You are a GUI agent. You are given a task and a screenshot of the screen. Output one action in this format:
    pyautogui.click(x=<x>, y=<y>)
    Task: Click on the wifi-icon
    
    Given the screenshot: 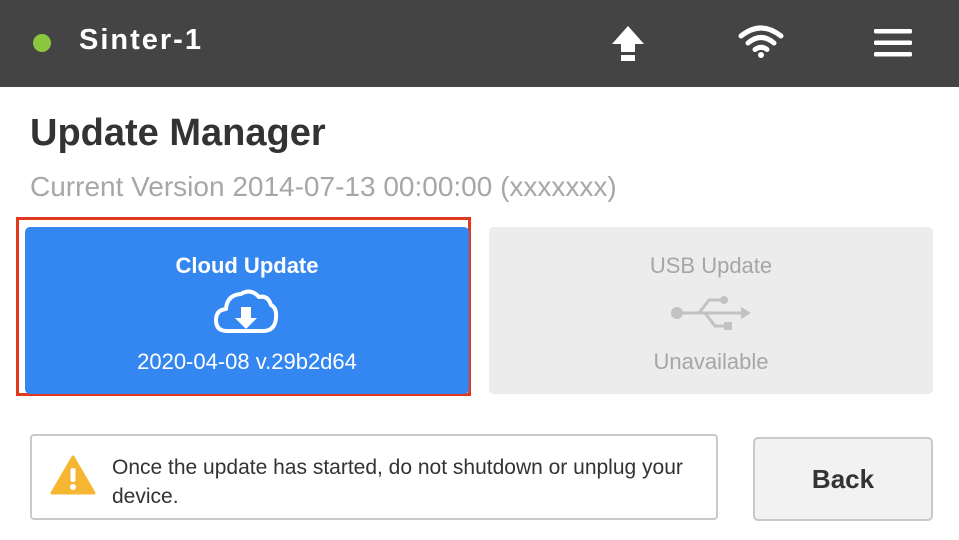 What is the action you would take?
    pyautogui.click(x=761, y=41)
    